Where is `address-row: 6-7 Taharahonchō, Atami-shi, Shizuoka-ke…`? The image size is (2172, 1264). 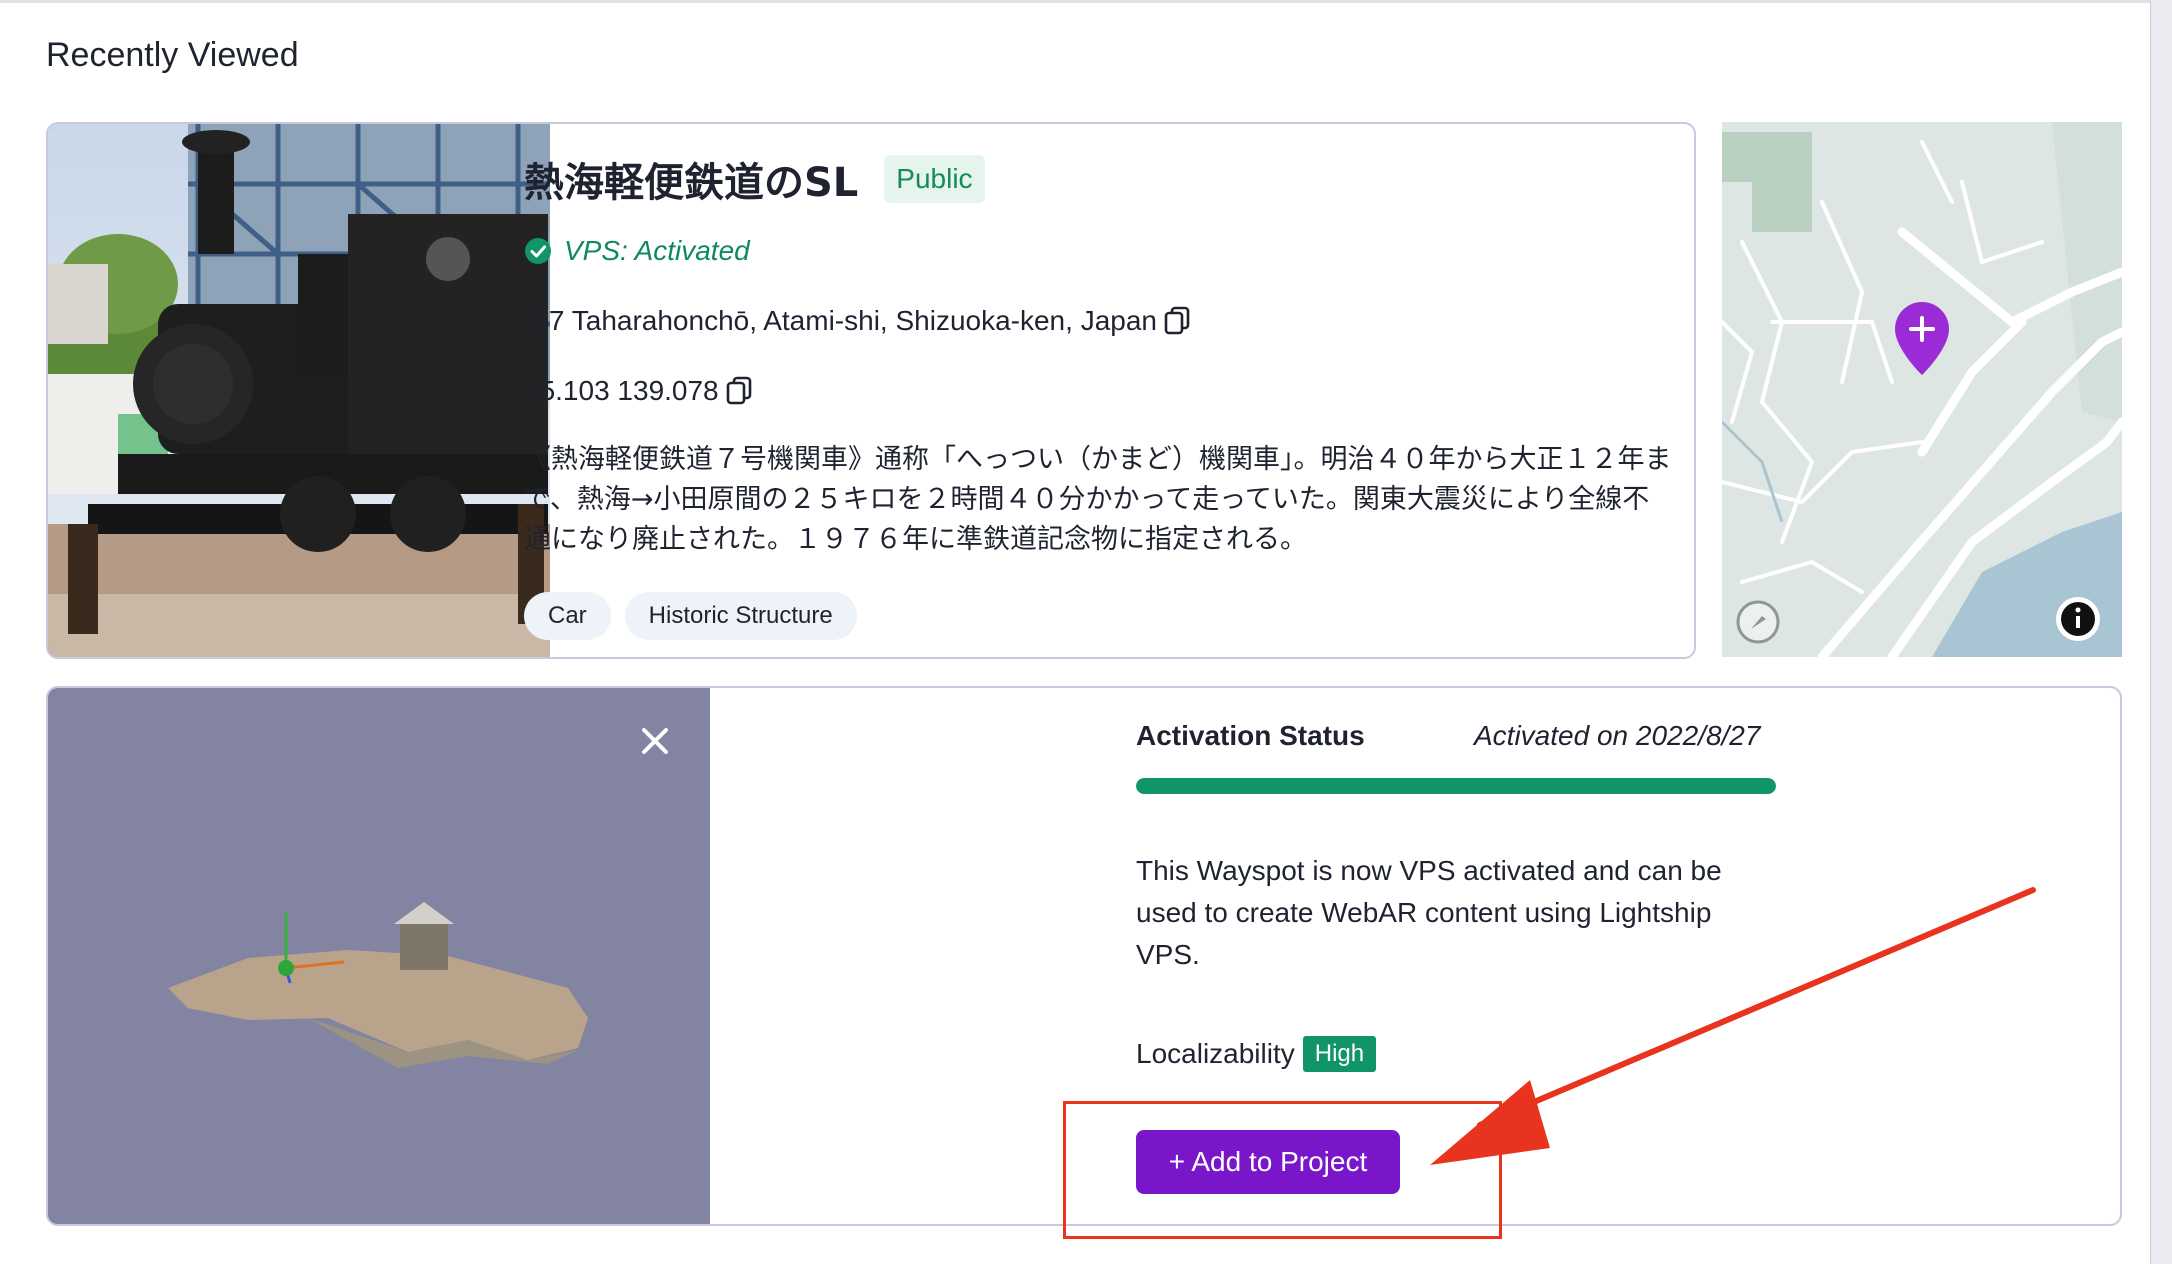
address-row: 6-7 Taharahonchō, Atami-shi, Shizuoka-ke… is located at coordinates (857, 321).